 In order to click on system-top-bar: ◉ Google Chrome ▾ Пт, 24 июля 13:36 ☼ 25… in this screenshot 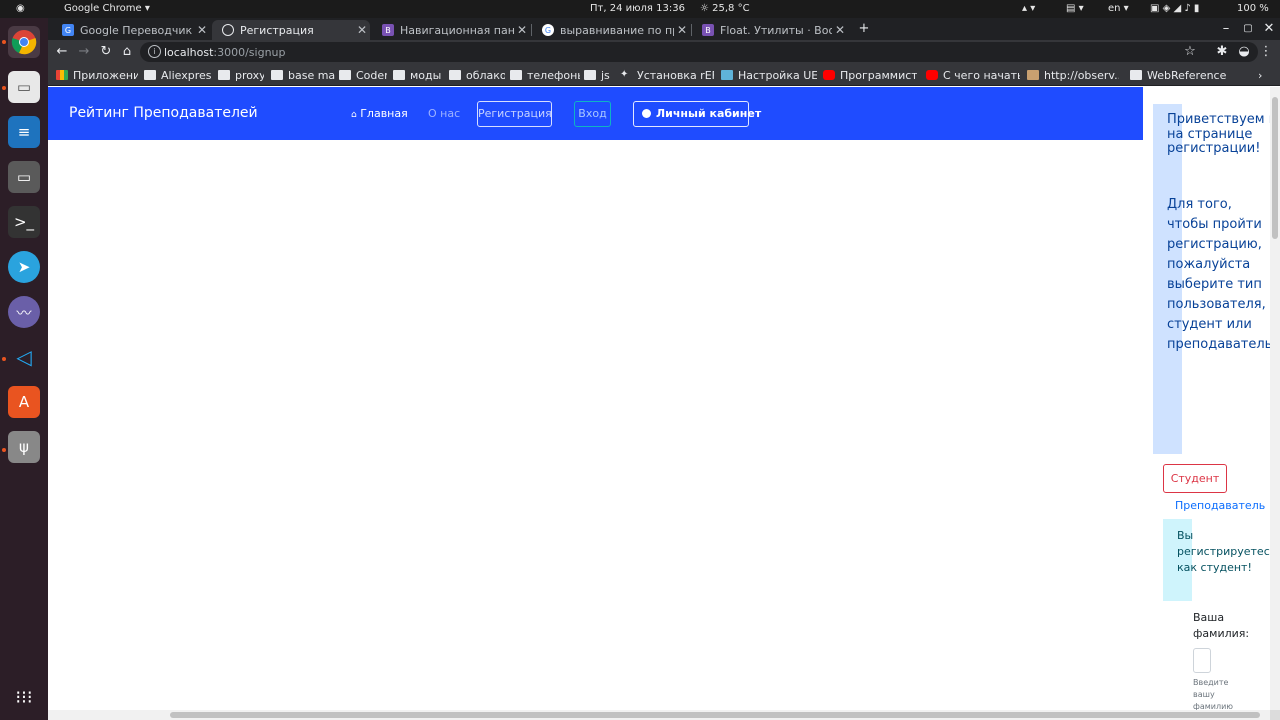, I will do `click(640, 9)`.